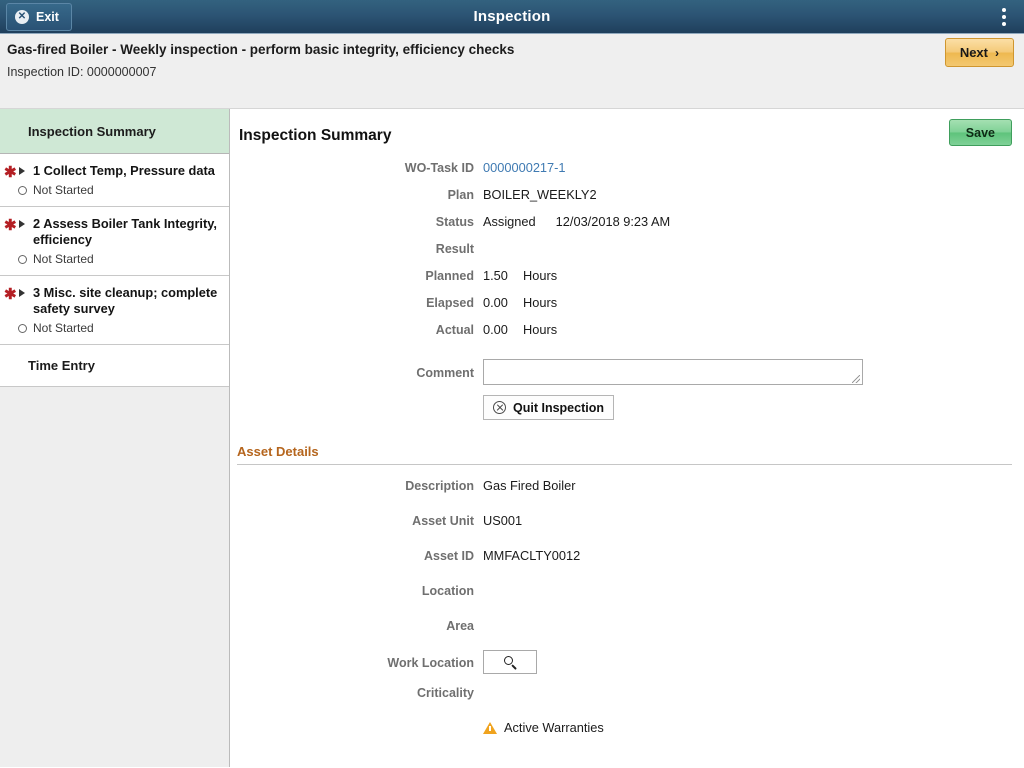 The height and width of the screenshot is (768, 1024). Describe the element at coordinates (627, 630) in the screenshot. I see `field-row-area: Area` at that location.